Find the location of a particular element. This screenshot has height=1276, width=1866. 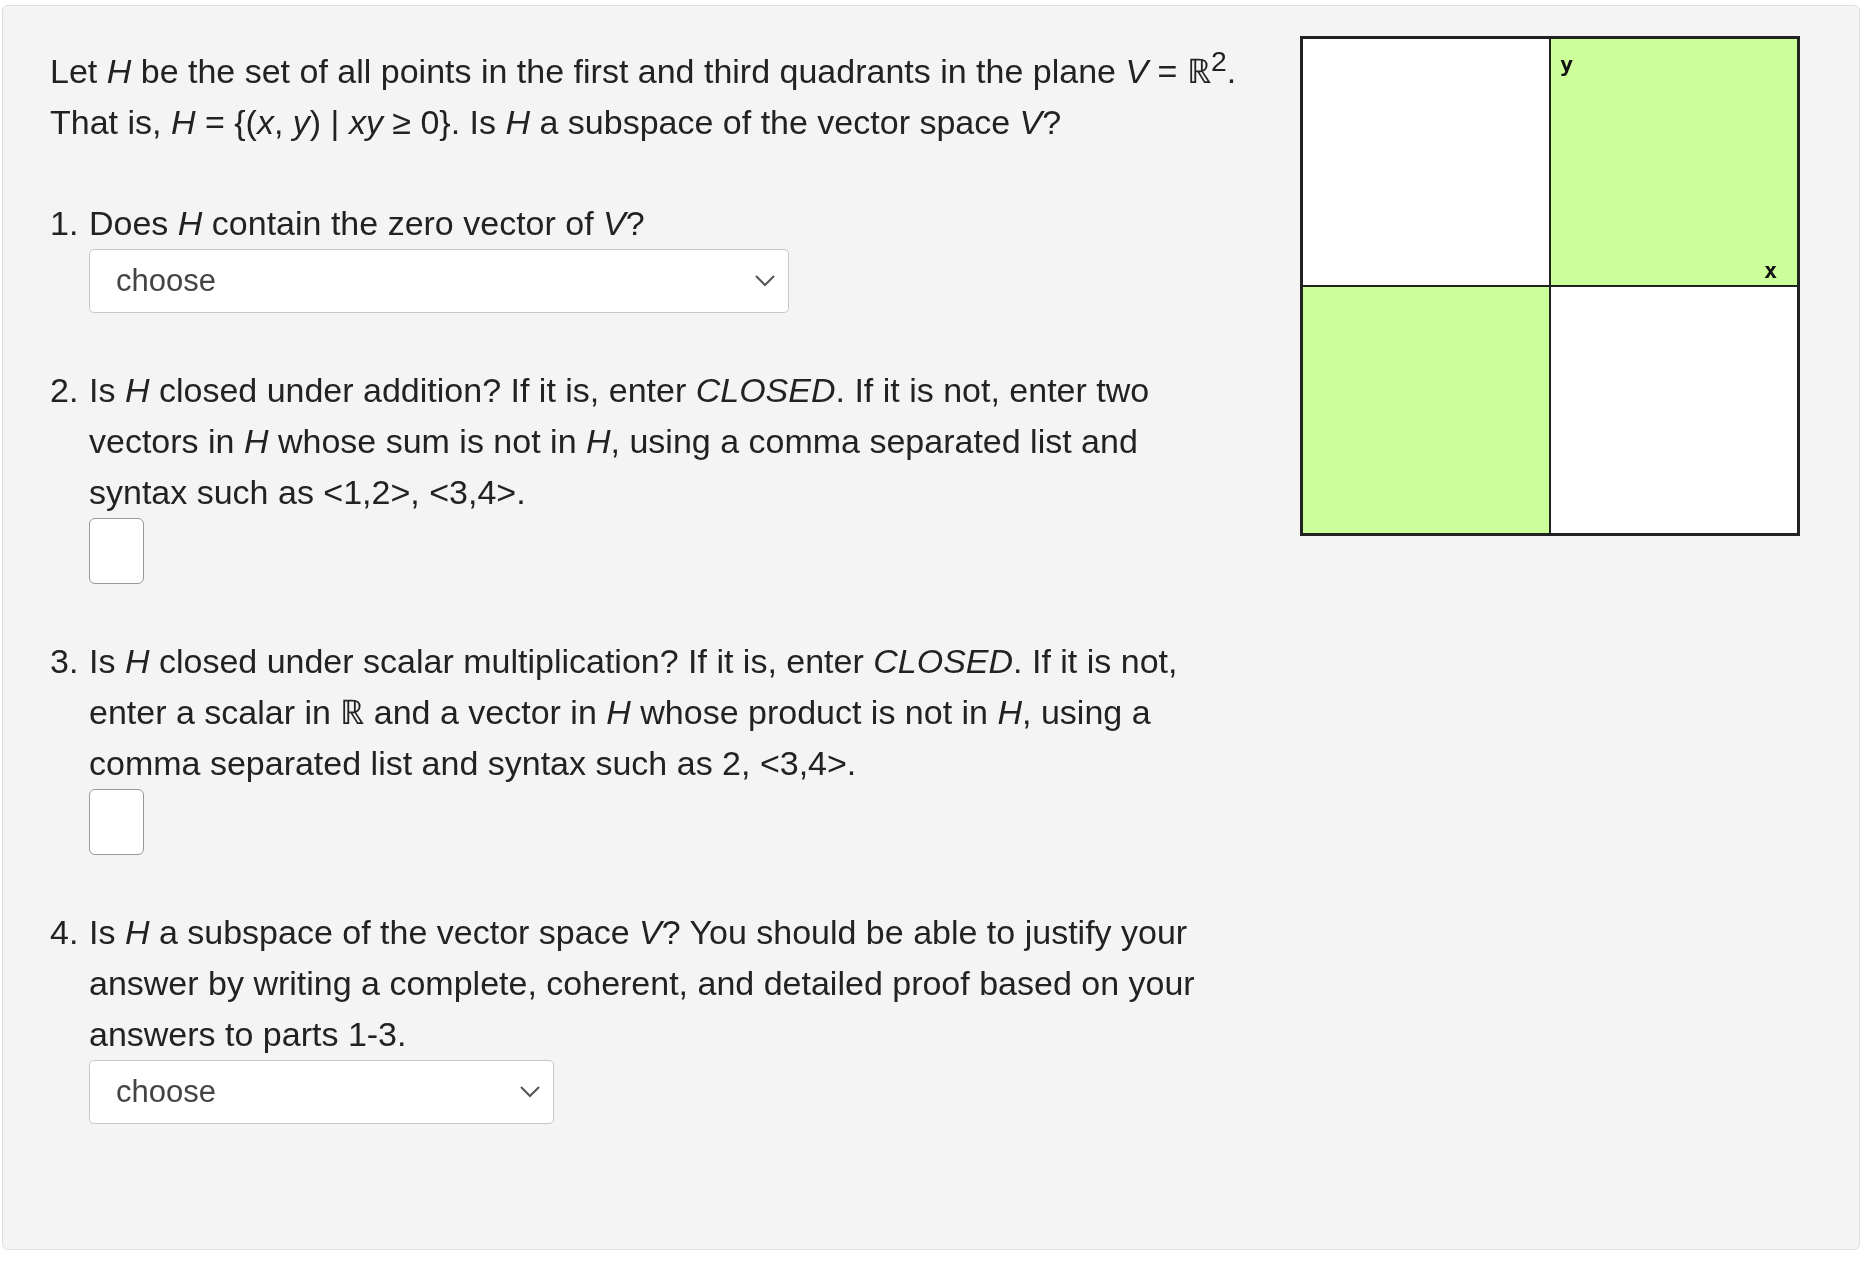

question-text: Is H a subspace of the vector space V? You should be able to justify your answer by writing a complete, coherent, and detailed proof based on your answers to parts 1-3. is located at coordinates (642, 984).